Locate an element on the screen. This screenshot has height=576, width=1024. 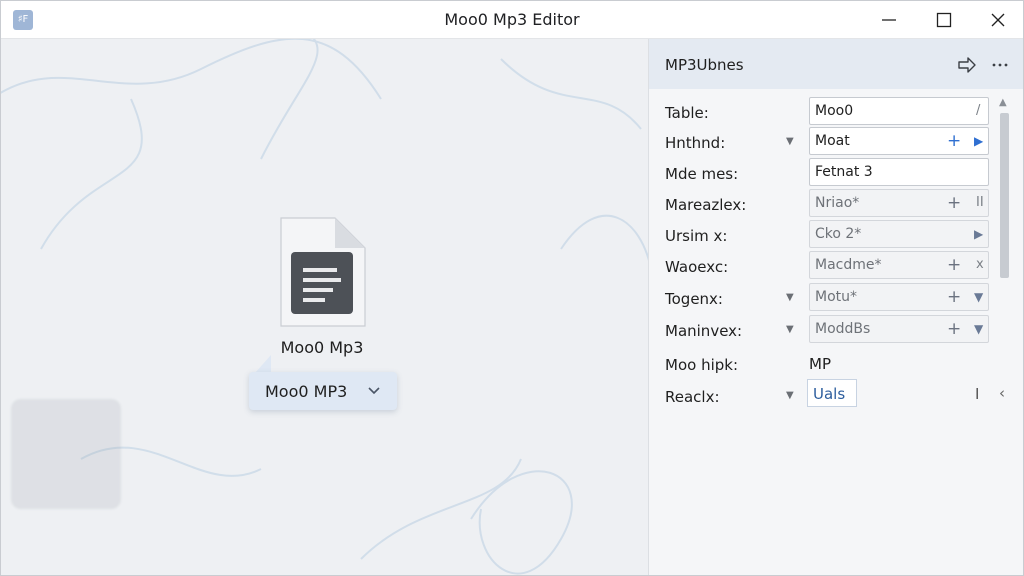
property-field: Macdme* + x is located at coordinates (899, 265).